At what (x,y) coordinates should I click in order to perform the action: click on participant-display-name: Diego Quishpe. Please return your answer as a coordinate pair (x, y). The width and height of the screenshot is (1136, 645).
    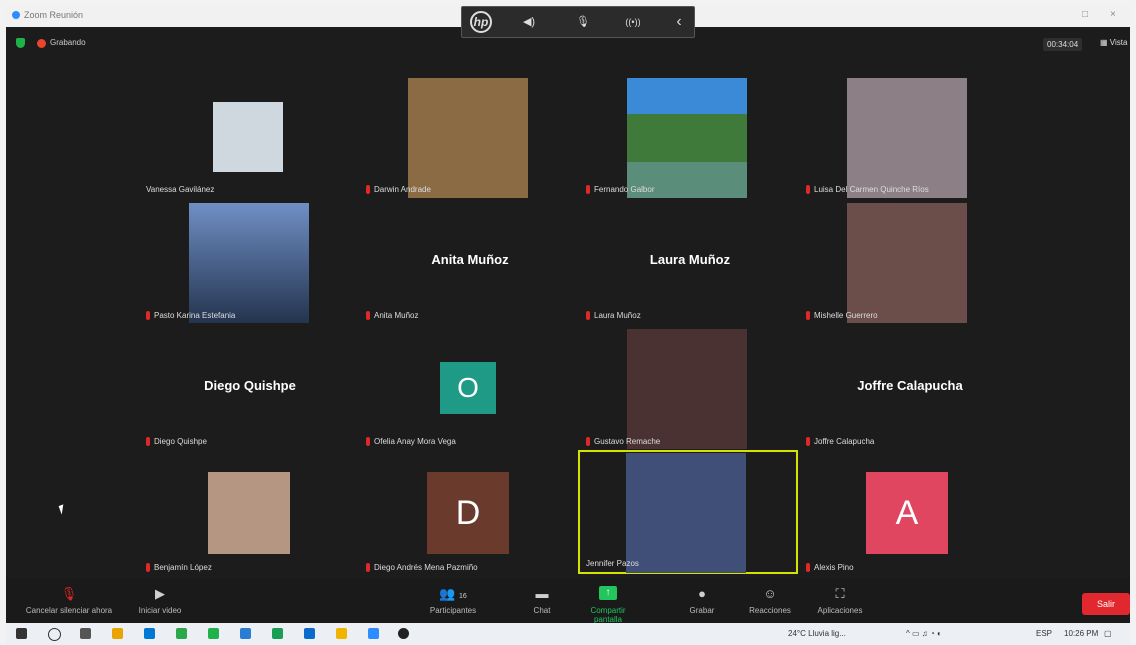
    Looking at the image, I should click on (250, 385).